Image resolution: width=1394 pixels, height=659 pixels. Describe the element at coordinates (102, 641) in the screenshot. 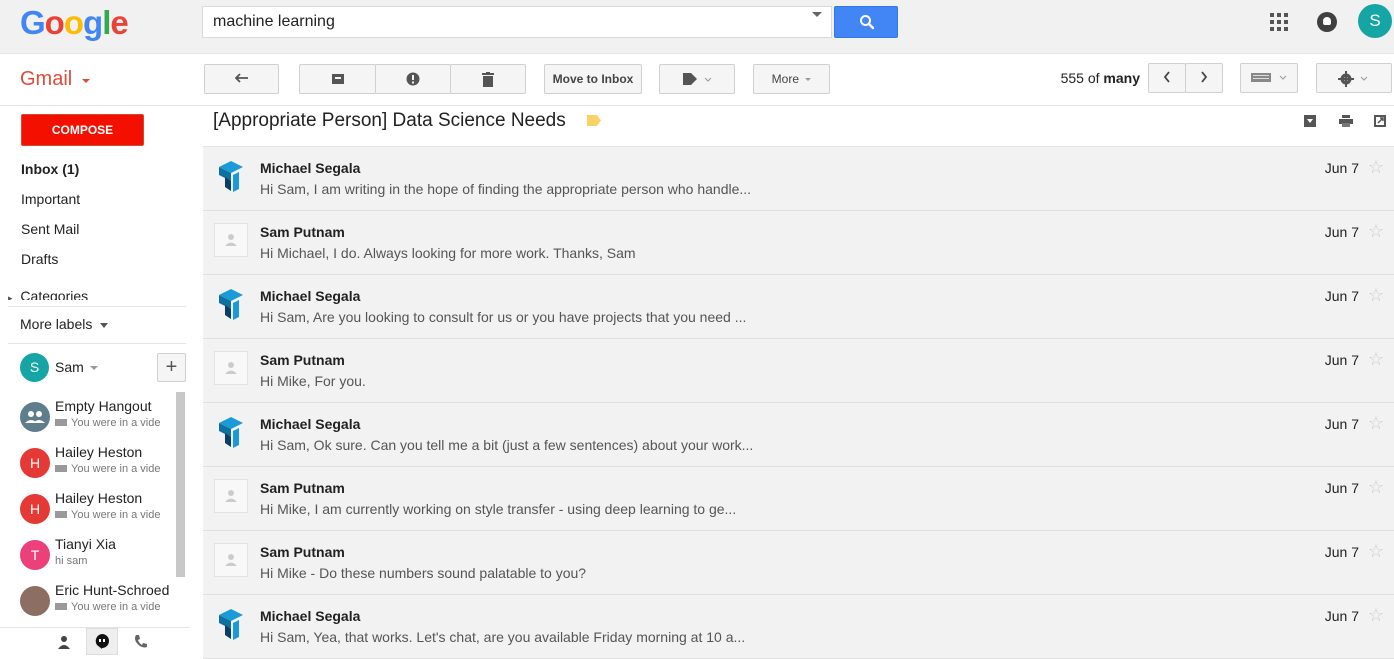

I see `hangouts-tab-active` at that location.